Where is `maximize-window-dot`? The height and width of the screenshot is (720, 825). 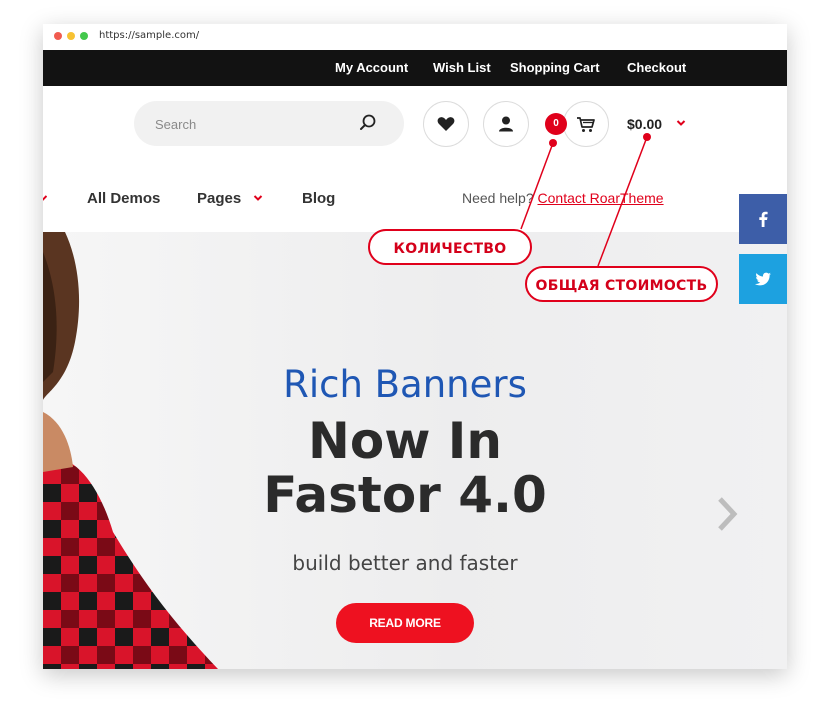 maximize-window-dot is located at coordinates (84, 36).